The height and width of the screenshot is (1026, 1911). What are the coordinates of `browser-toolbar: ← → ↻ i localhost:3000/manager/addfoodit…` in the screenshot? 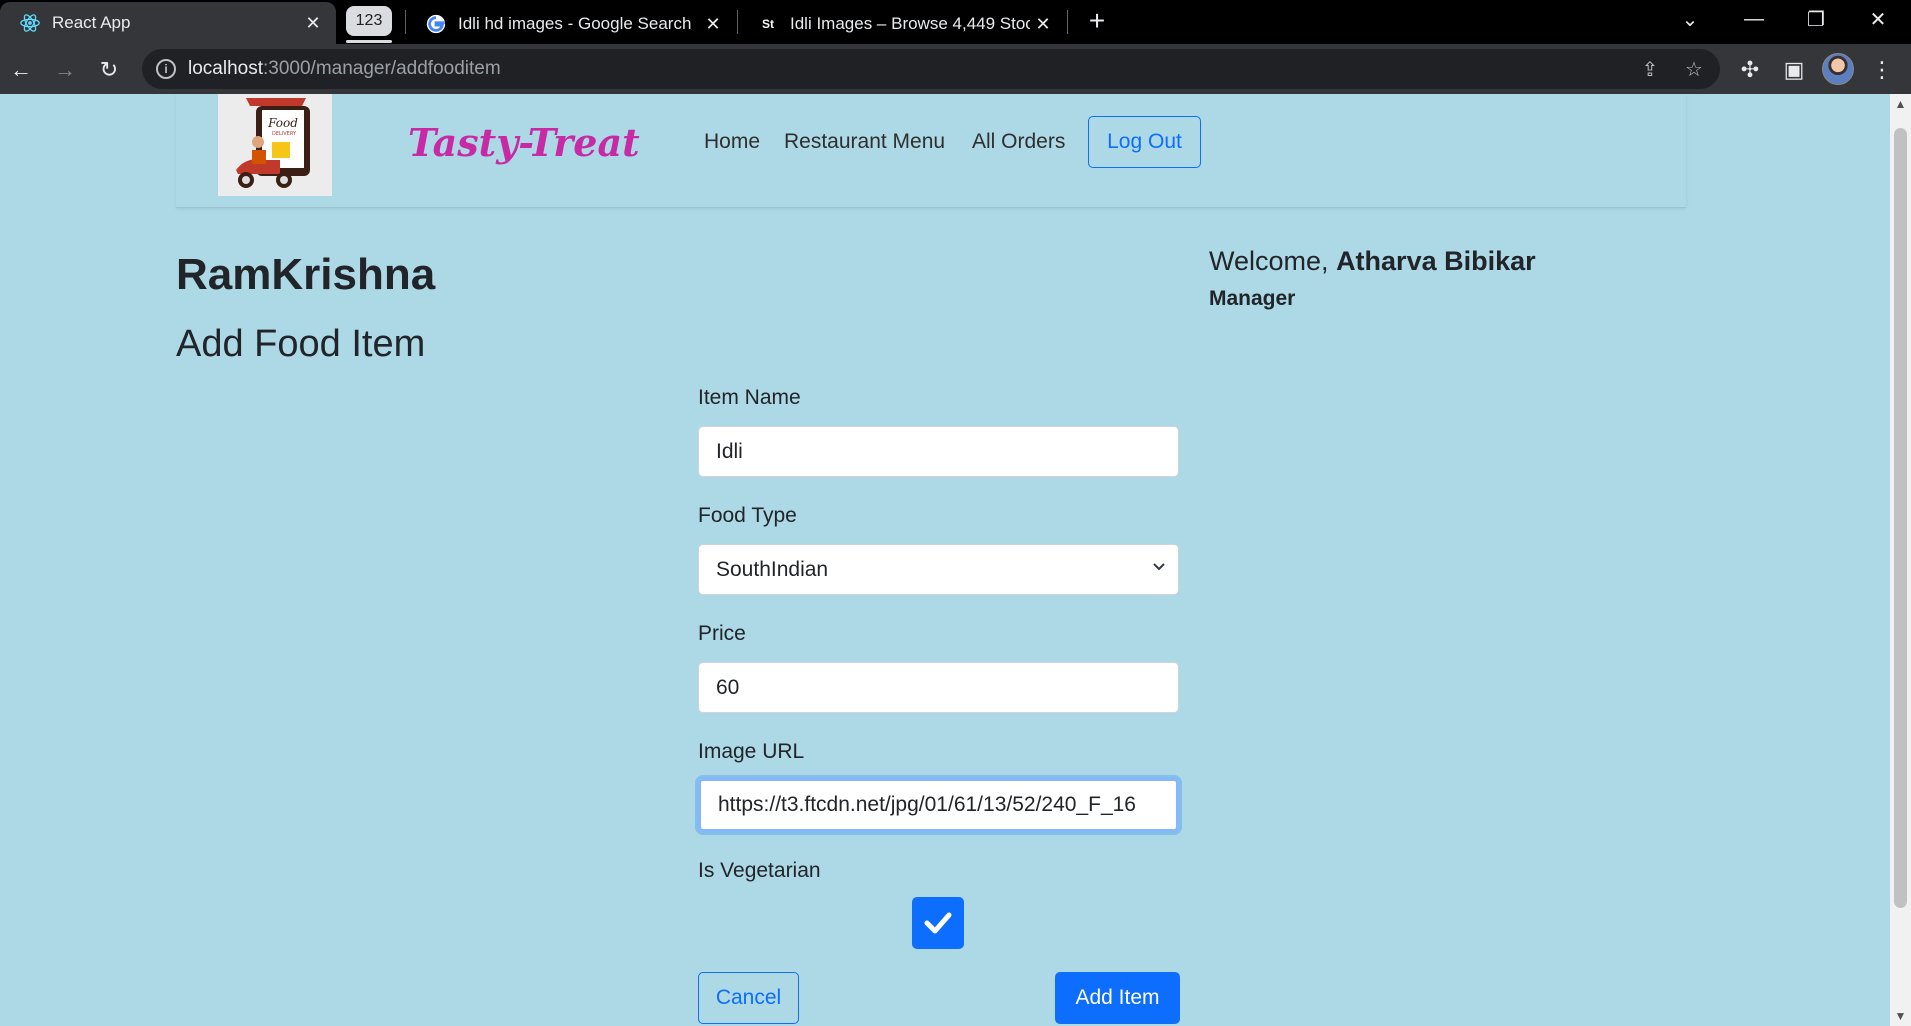 It's located at (955, 69).